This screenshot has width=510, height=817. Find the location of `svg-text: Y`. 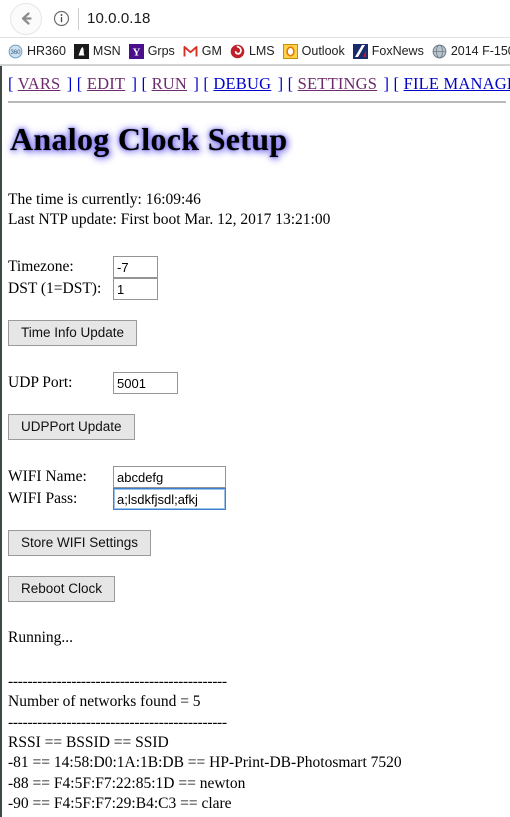

svg-text: Y is located at coordinates (136, 52).